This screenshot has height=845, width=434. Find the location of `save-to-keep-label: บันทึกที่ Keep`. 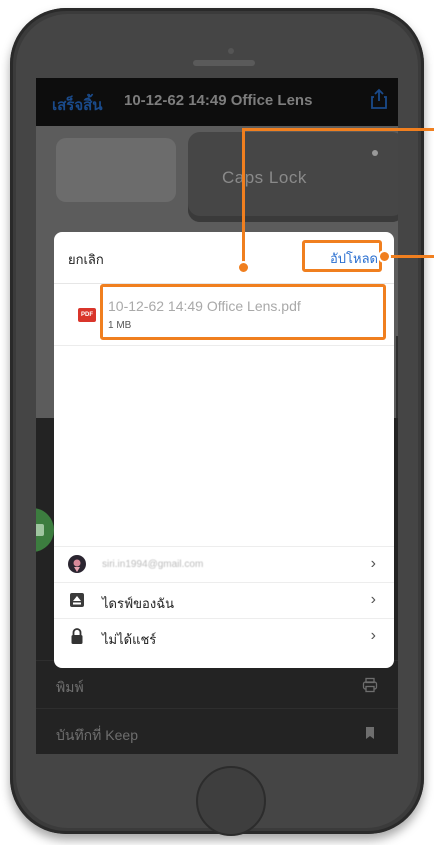

save-to-keep-label: บันทึกที่ Keep is located at coordinates (97, 735).